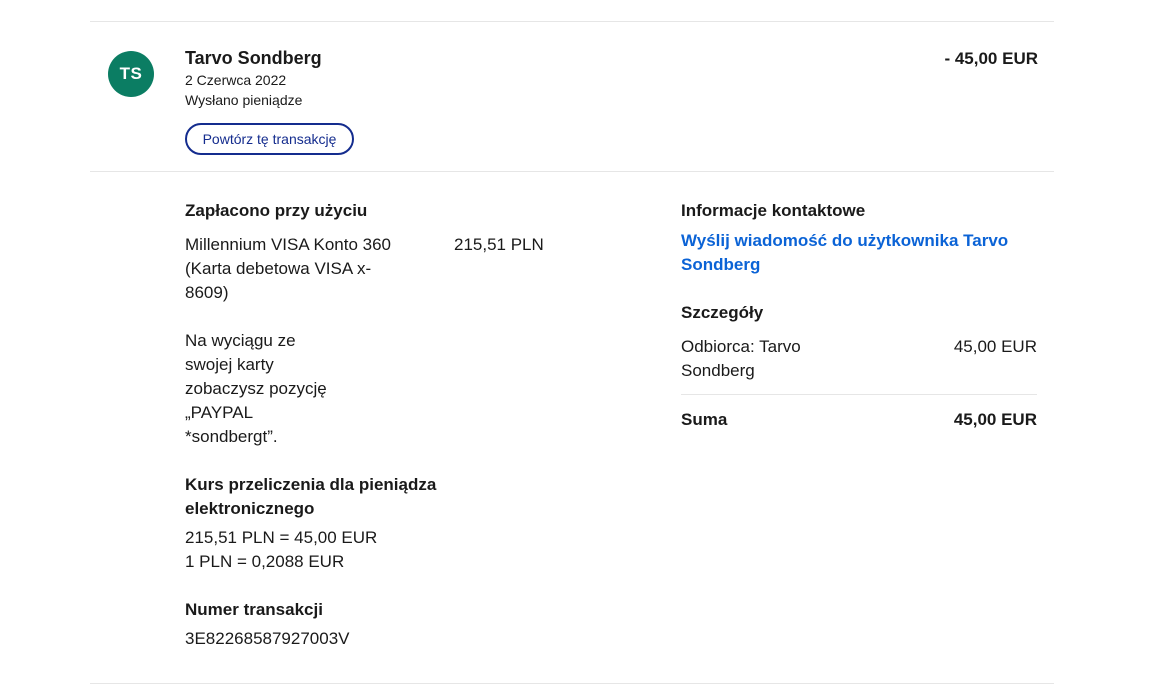 The image size is (1160, 689). What do you see at coordinates (859, 394) in the screenshot?
I see `details-divider` at bounding box center [859, 394].